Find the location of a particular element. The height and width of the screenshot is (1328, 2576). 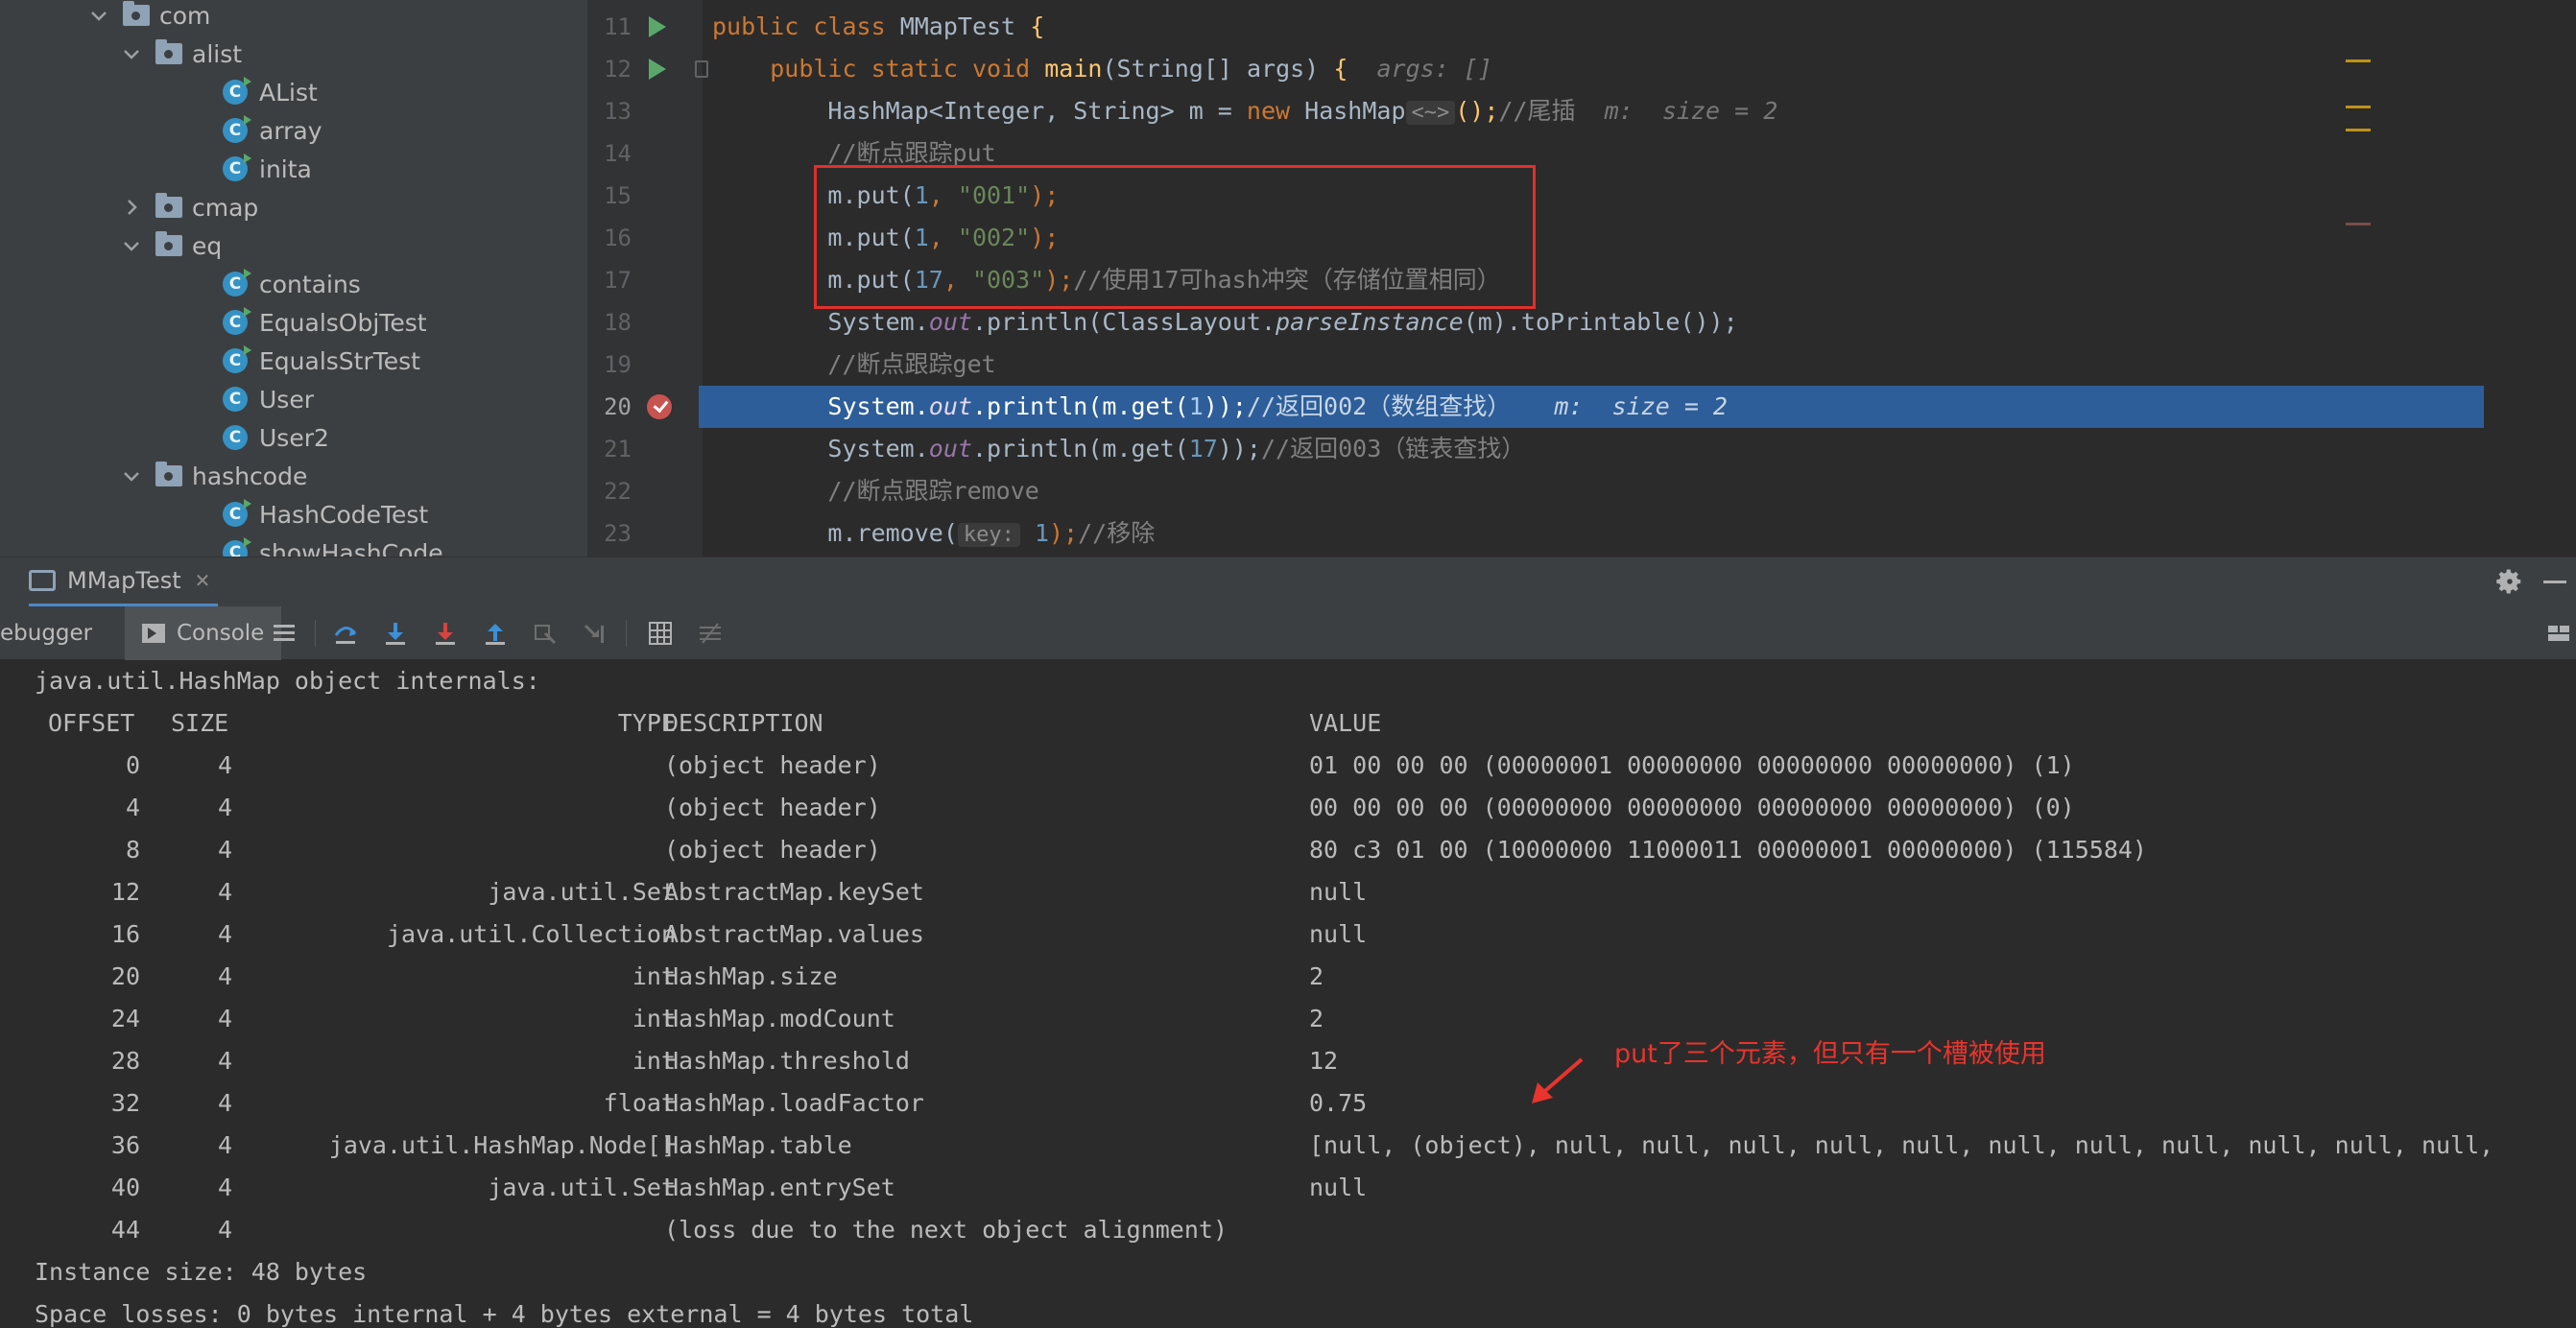

tree-class-inita: Cinita is located at coordinates (267, 169).